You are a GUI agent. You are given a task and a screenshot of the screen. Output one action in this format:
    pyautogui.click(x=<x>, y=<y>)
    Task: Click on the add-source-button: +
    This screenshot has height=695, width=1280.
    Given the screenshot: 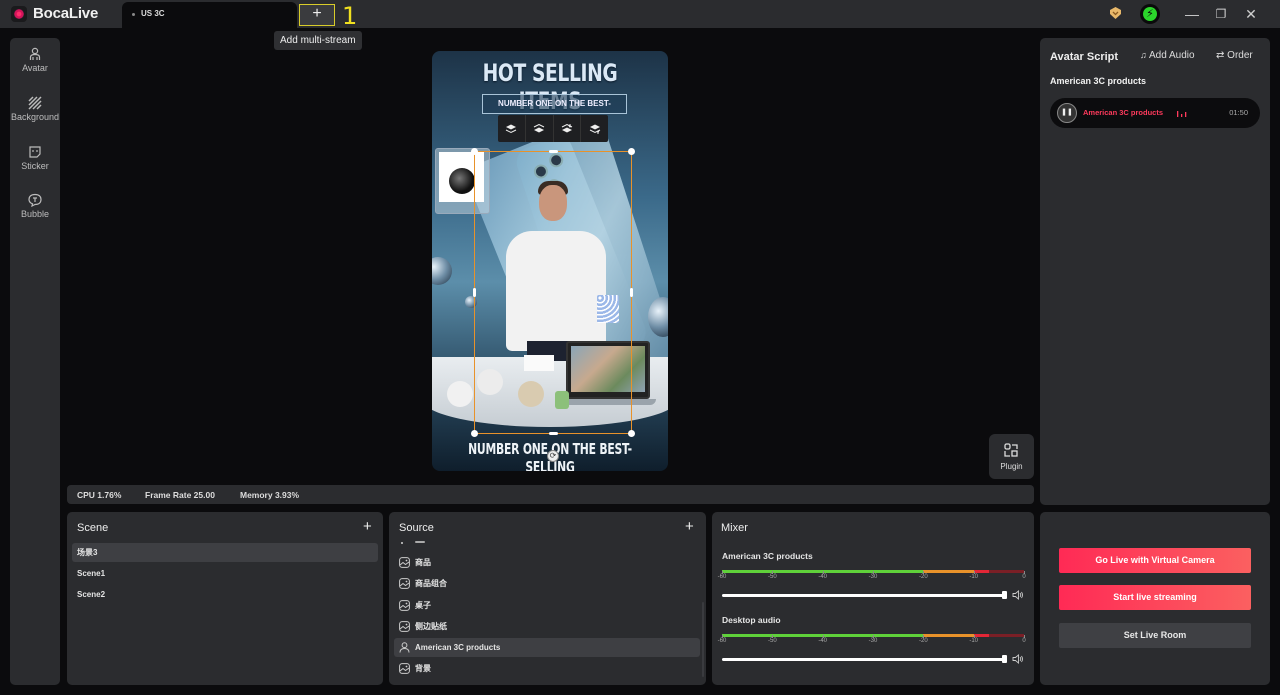 What is the action you would take?
    pyautogui.click(x=689, y=526)
    